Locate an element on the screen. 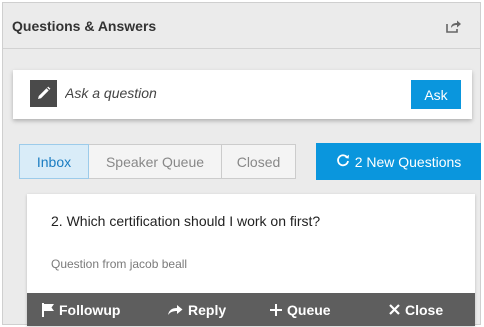  reply-arrow-icon is located at coordinates (175, 310).